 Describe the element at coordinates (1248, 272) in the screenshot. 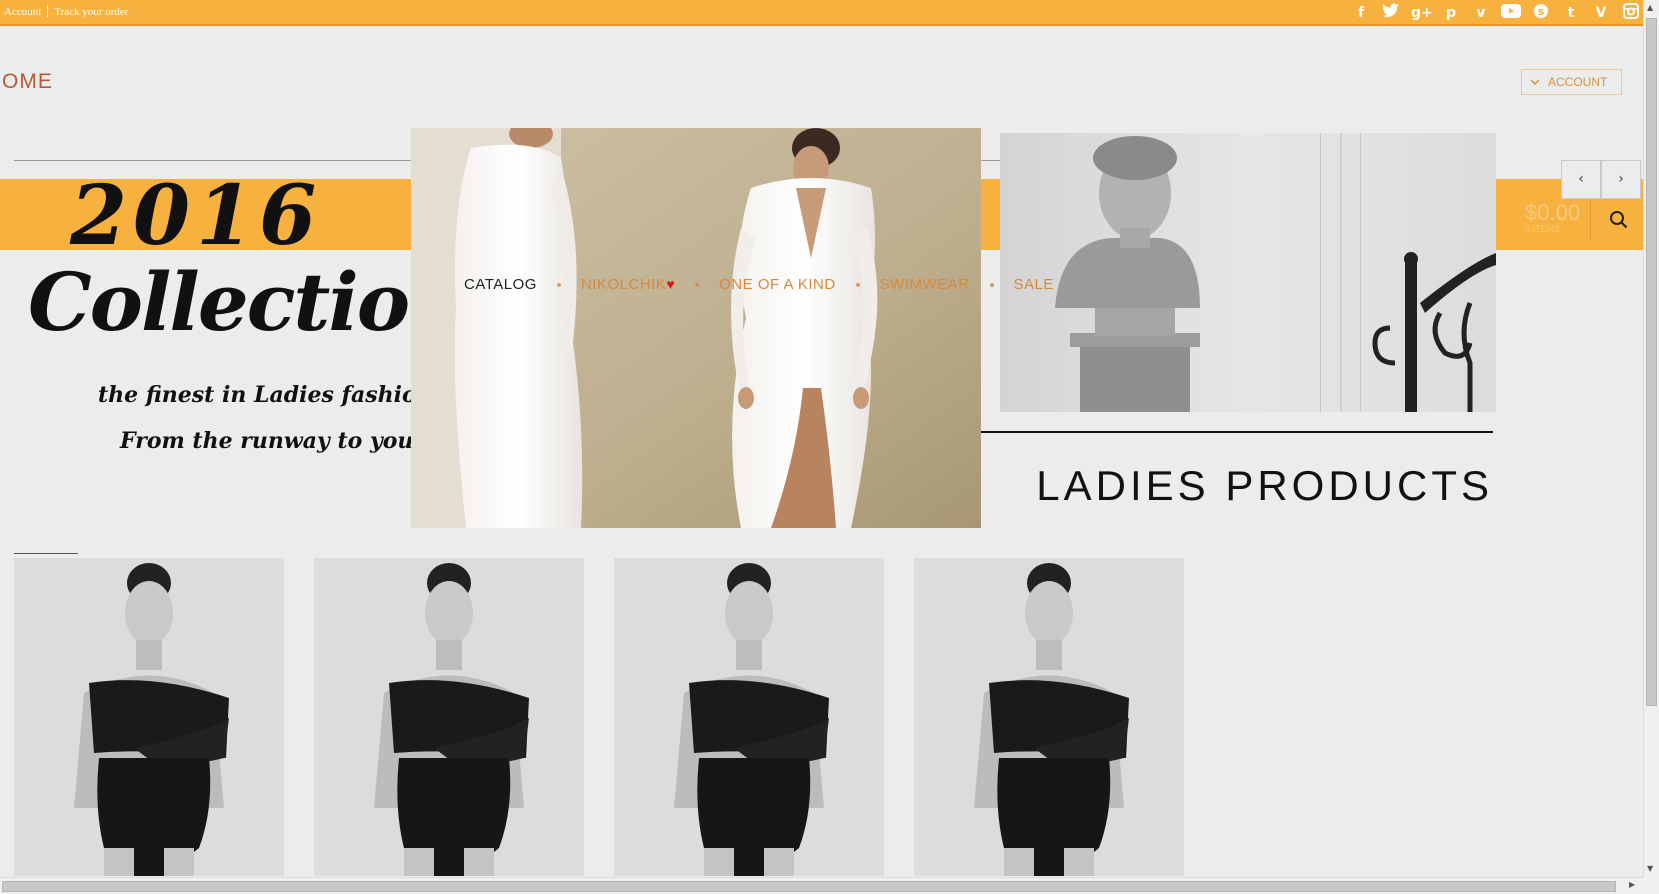

I see `statue-banner-image` at that location.